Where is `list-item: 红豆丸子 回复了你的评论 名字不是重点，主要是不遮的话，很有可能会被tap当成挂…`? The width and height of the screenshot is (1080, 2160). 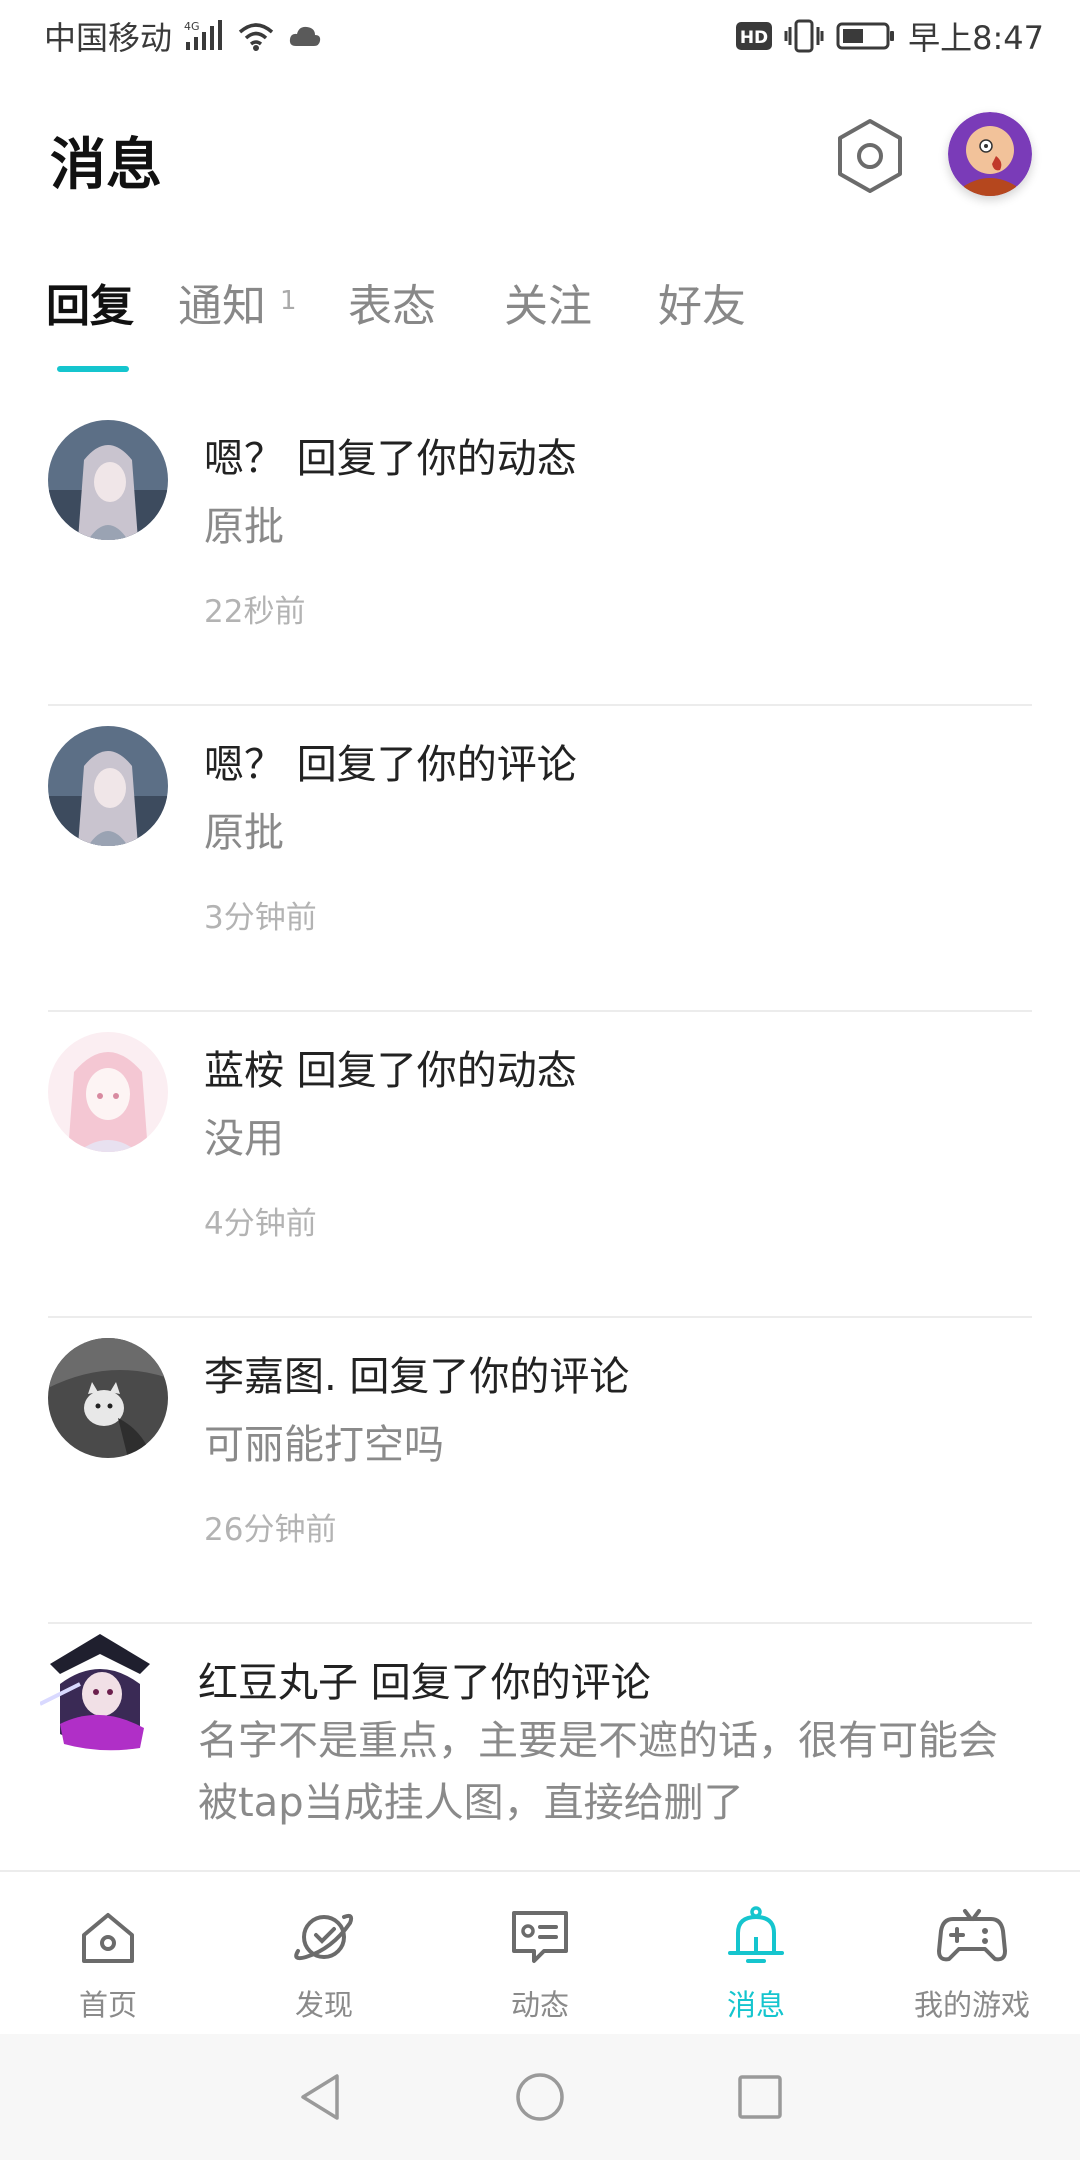 list-item: 红豆丸子 回复了你的评论 名字不是重点，主要是不遮的话，很有可能会被tap当成挂… is located at coordinates (536, 1759).